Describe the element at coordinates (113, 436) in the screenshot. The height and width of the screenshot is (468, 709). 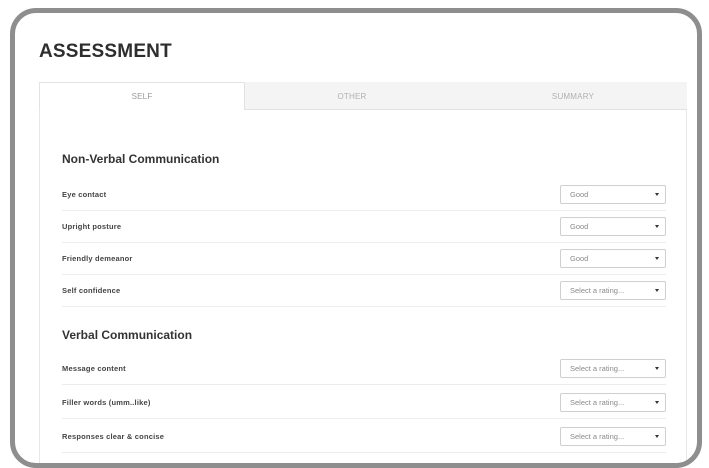
I see `rating-row-label: Responses clear & concise` at that location.